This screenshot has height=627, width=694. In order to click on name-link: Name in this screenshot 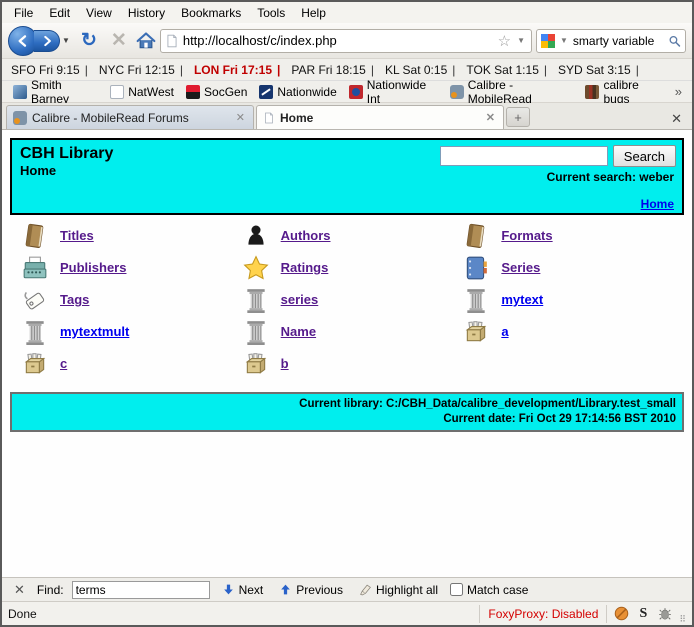, I will do `click(298, 331)`.